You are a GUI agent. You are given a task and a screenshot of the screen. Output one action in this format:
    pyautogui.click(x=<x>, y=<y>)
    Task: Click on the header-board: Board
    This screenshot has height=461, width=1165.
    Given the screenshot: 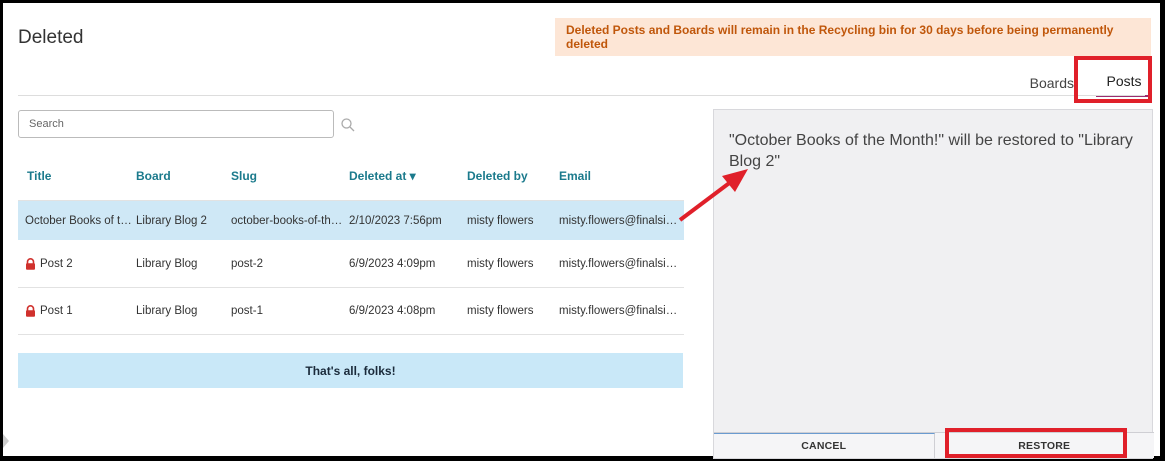 What is the action you would take?
    pyautogui.click(x=183, y=176)
    